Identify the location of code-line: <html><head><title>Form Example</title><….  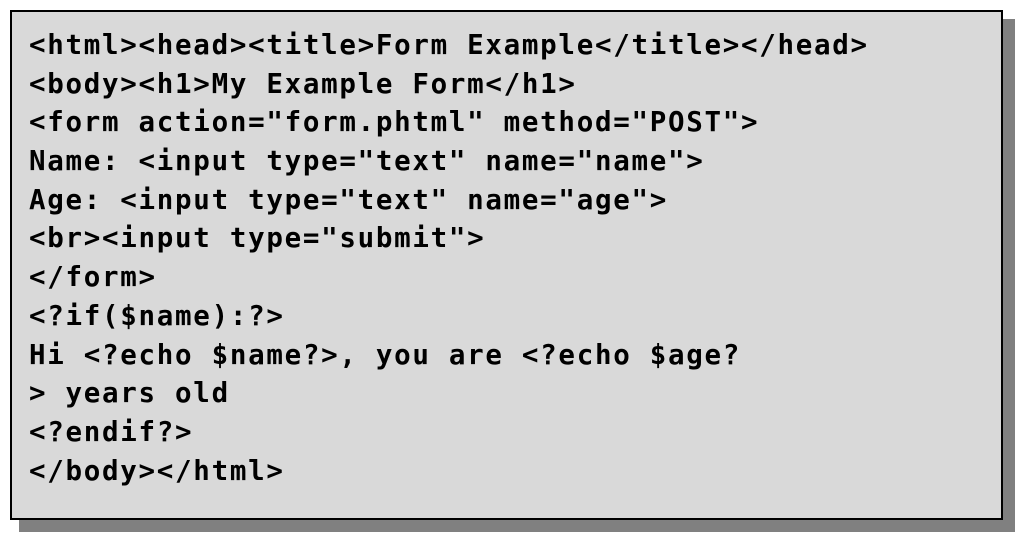
(449, 45).